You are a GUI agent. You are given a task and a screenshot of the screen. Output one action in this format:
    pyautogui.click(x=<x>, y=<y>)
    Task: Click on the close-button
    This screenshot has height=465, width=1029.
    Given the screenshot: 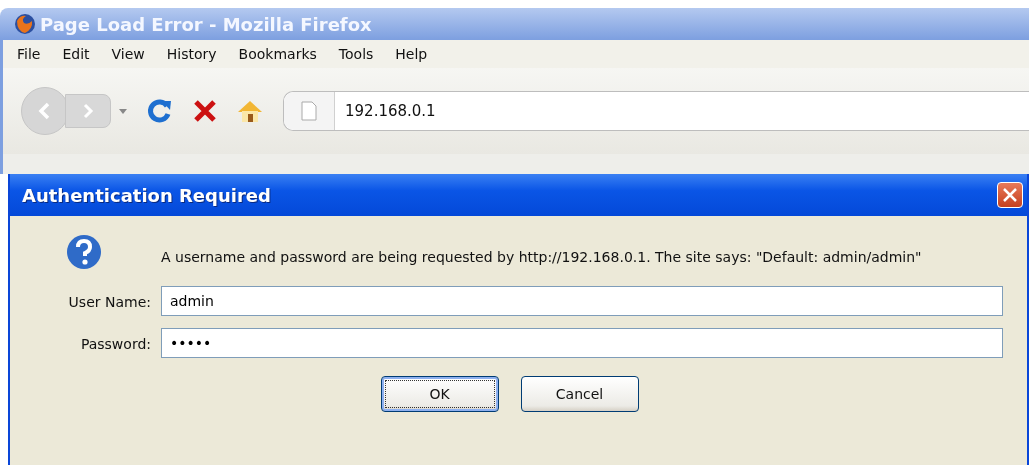 What is the action you would take?
    pyautogui.click(x=1010, y=195)
    